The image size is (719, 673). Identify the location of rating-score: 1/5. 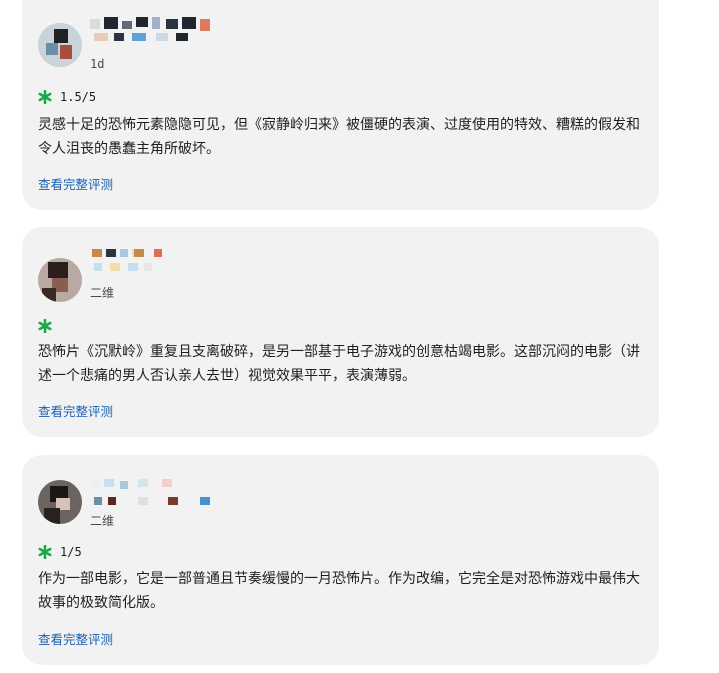
(71, 552).